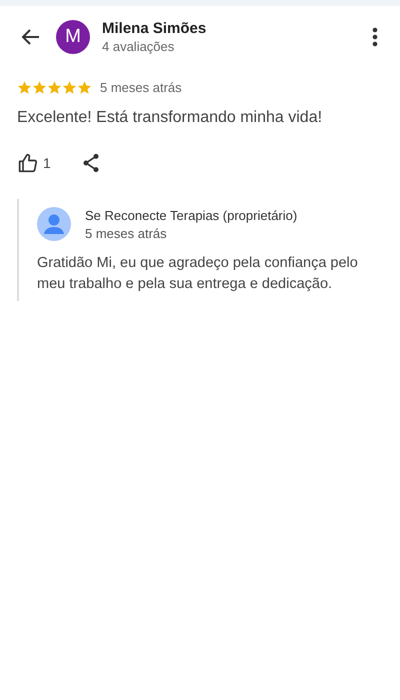 The width and height of the screenshot is (400, 700). What do you see at coordinates (198, 274) in the screenshot?
I see `reply-text: Gratidão Mi, eu que agradeço pela confiança pelo meu trabalho e pela sua entrega e dedicação.` at bounding box center [198, 274].